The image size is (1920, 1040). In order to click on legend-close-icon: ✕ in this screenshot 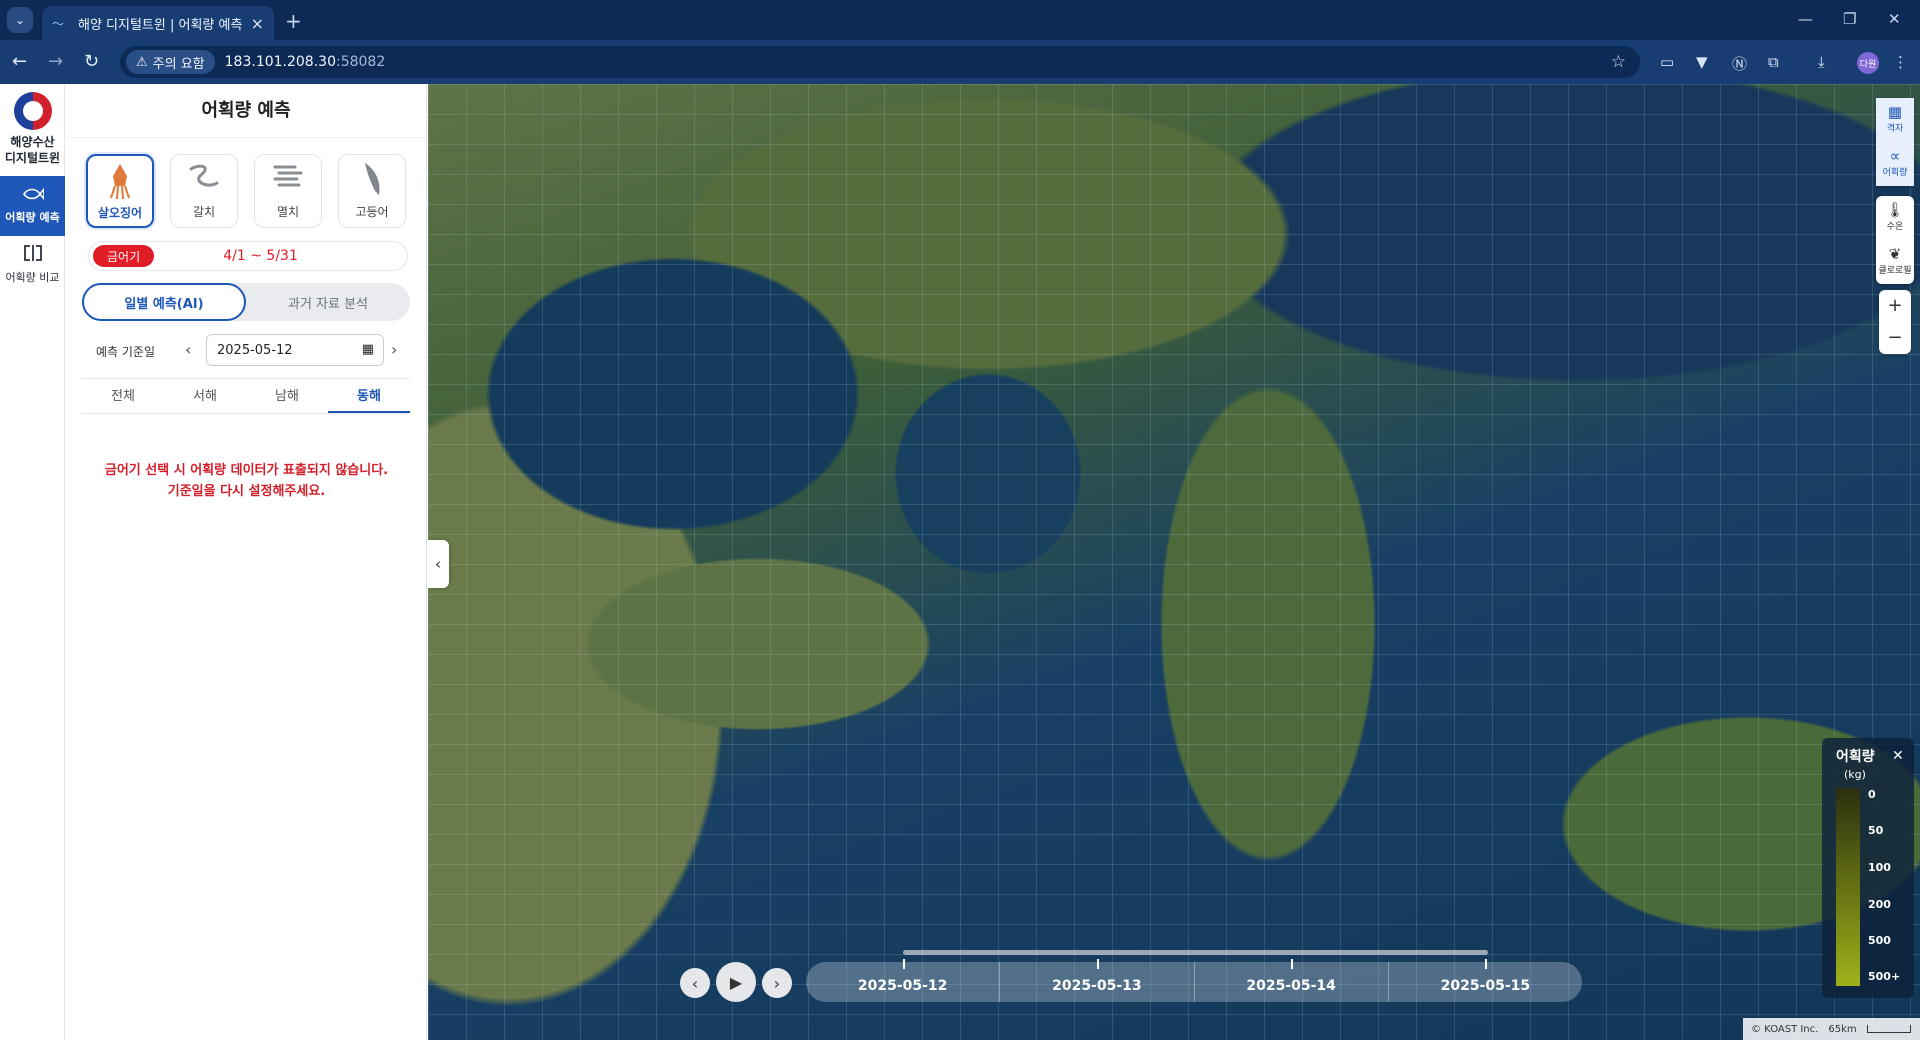, I will do `click(1898, 756)`.